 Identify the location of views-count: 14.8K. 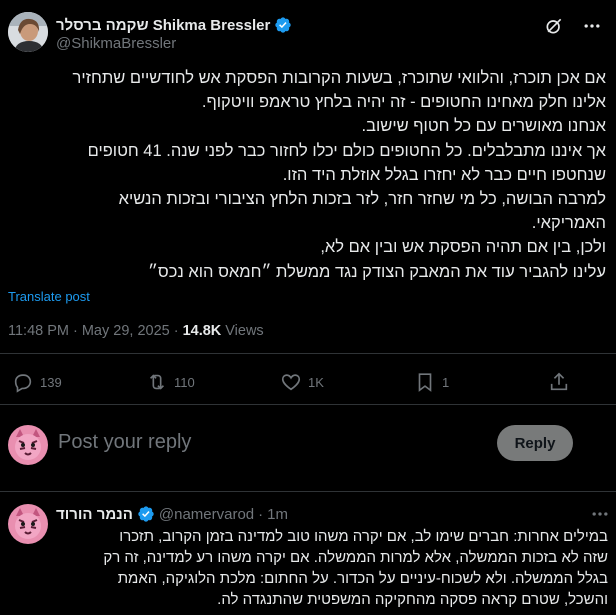
(202, 331).